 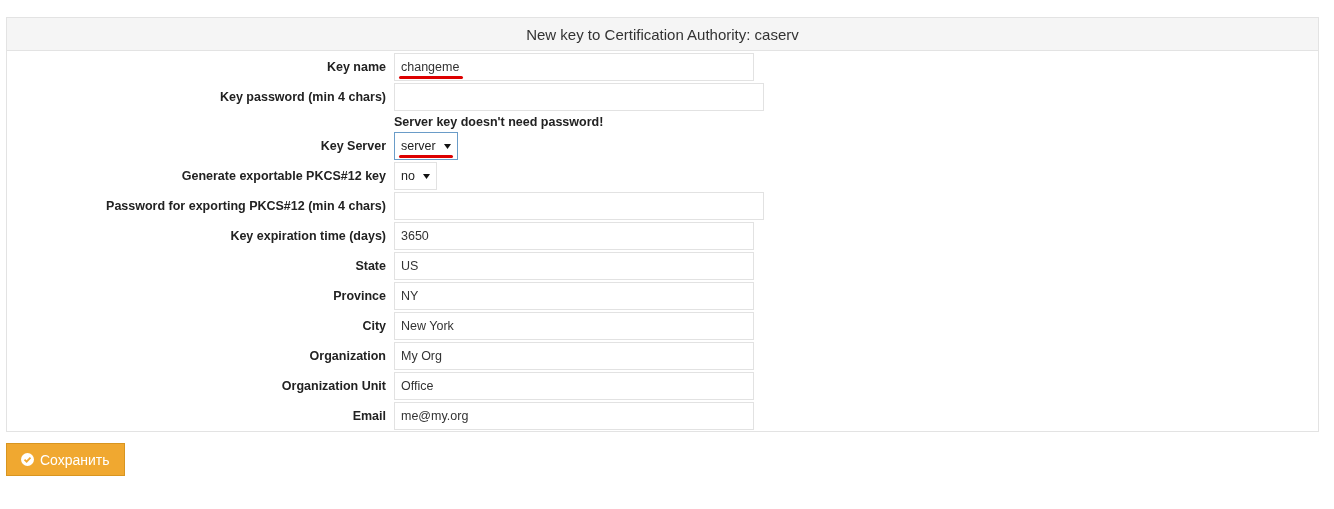 What do you see at coordinates (359, 296) in the screenshot?
I see `field-label: Province` at bounding box center [359, 296].